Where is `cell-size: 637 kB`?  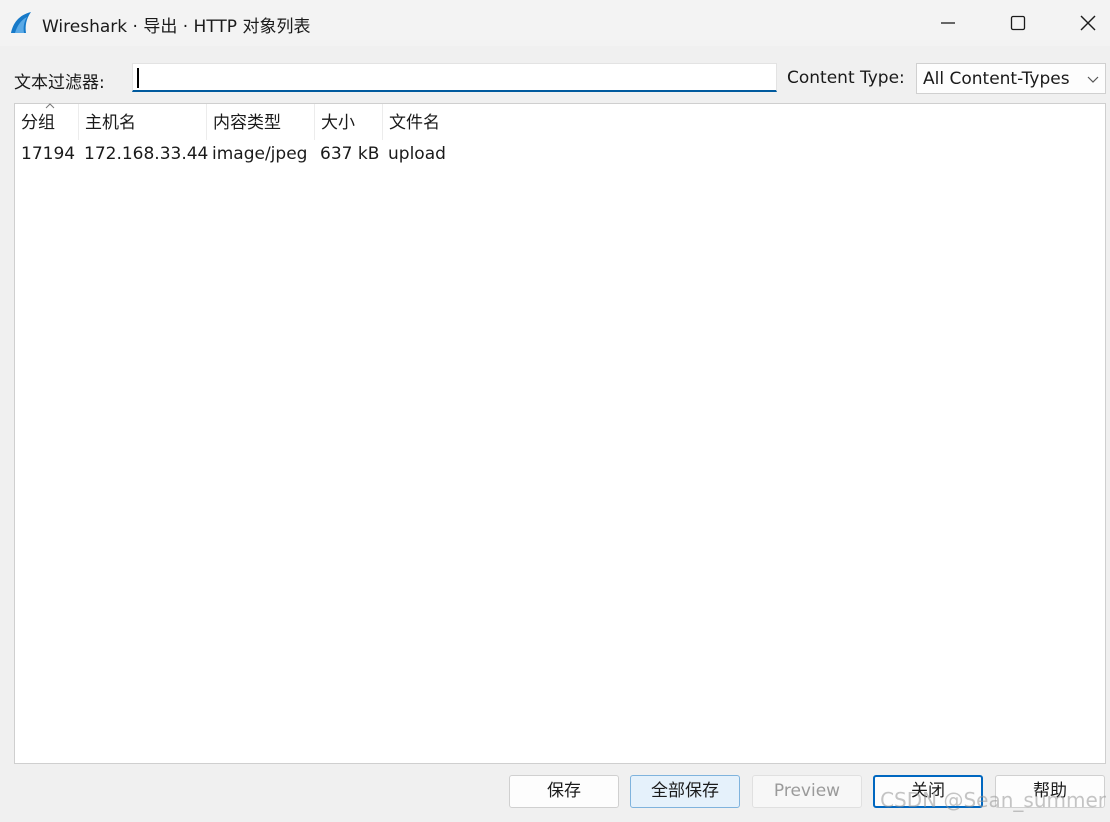 cell-size: 637 kB is located at coordinates (350, 154).